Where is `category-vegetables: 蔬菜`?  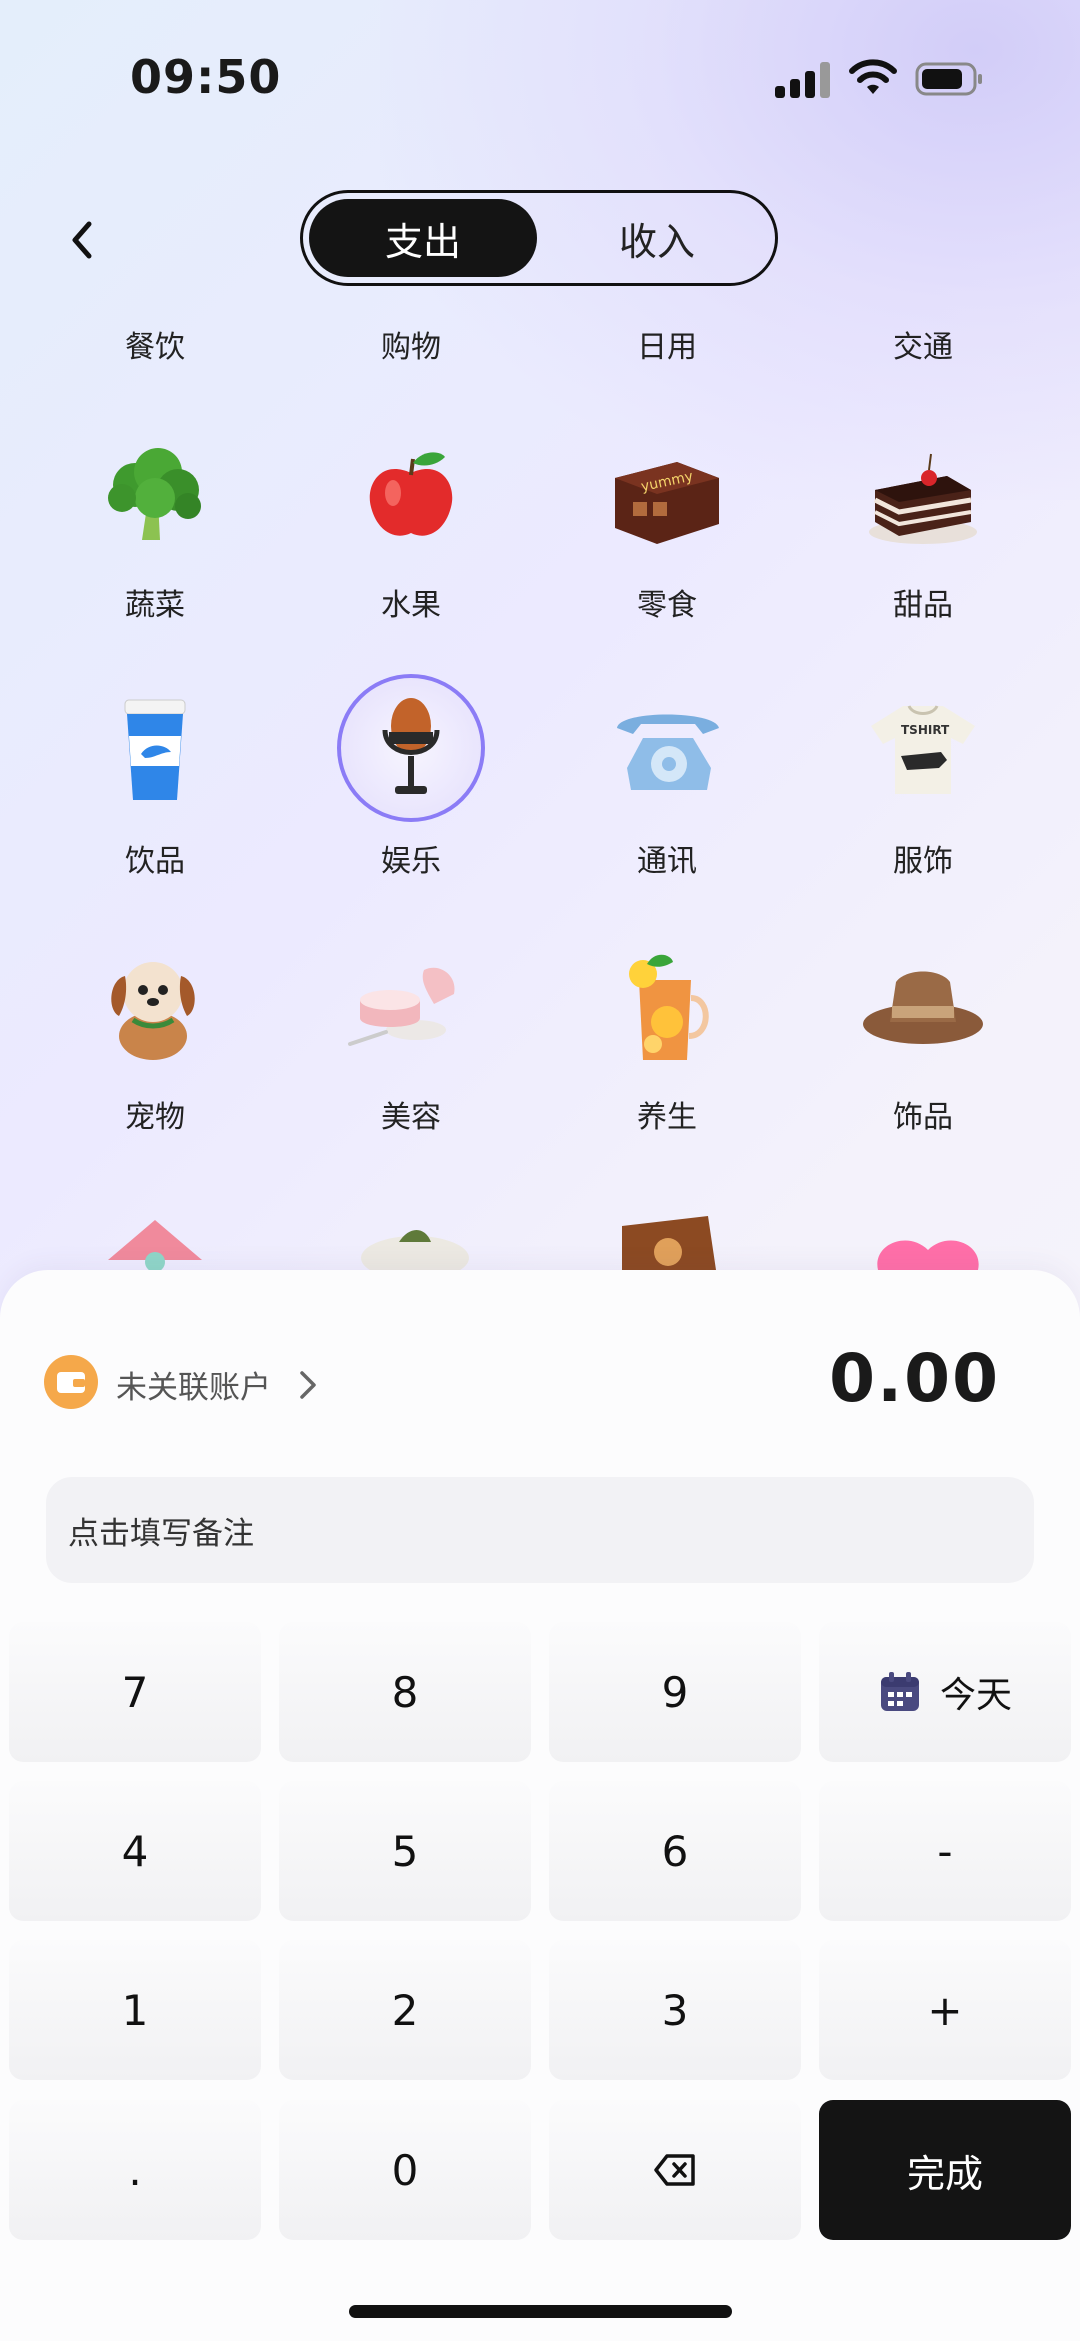 category-vegetables: 蔬菜 is located at coordinates (155, 530).